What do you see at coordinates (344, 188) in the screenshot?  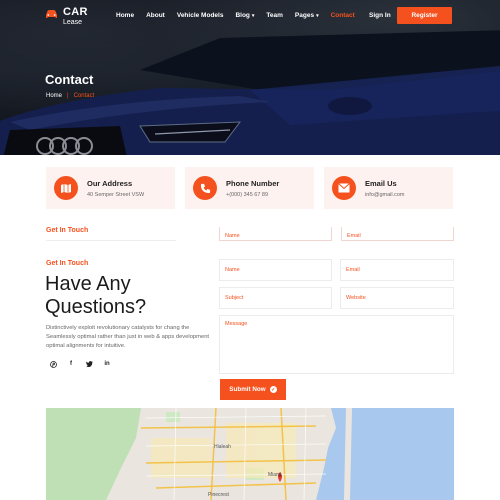 I see `email-icon` at bounding box center [344, 188].